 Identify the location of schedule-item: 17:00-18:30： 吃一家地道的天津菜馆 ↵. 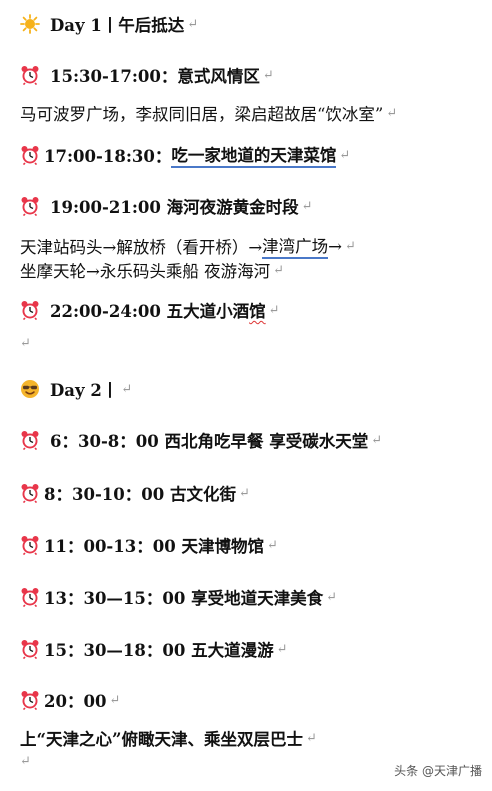
(253, 155).